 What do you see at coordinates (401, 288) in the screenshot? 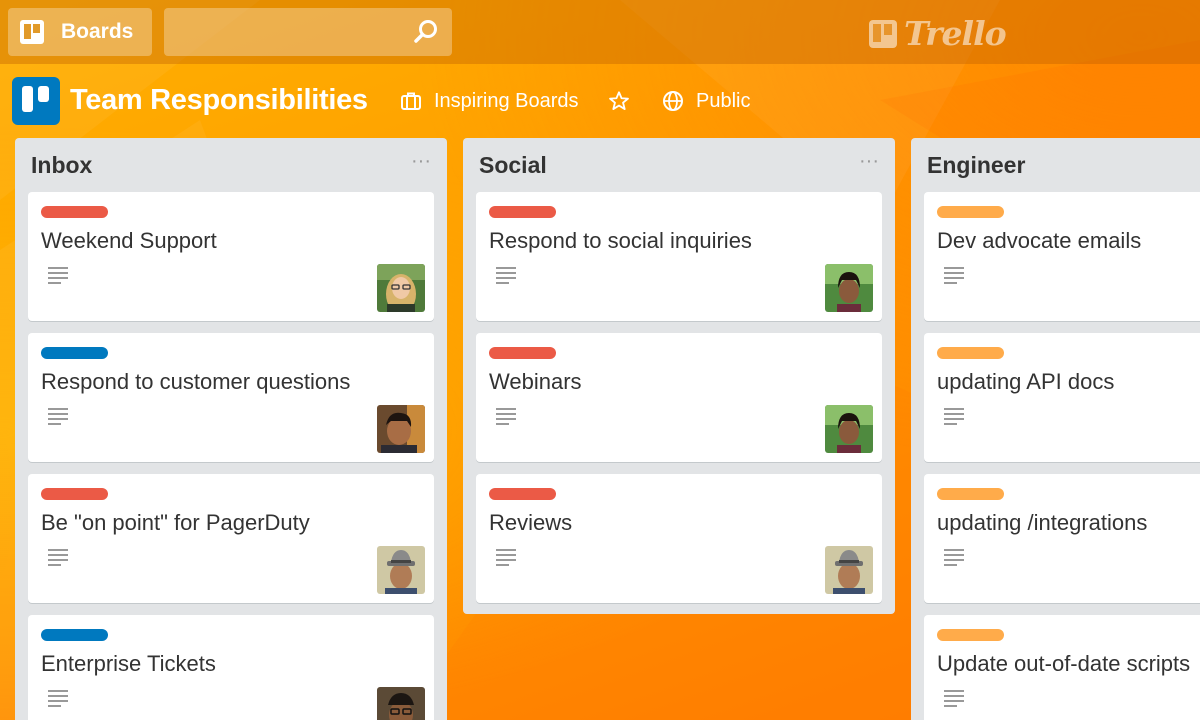
I see `avatar-woman-glasses` at bounding box center [401, 288].